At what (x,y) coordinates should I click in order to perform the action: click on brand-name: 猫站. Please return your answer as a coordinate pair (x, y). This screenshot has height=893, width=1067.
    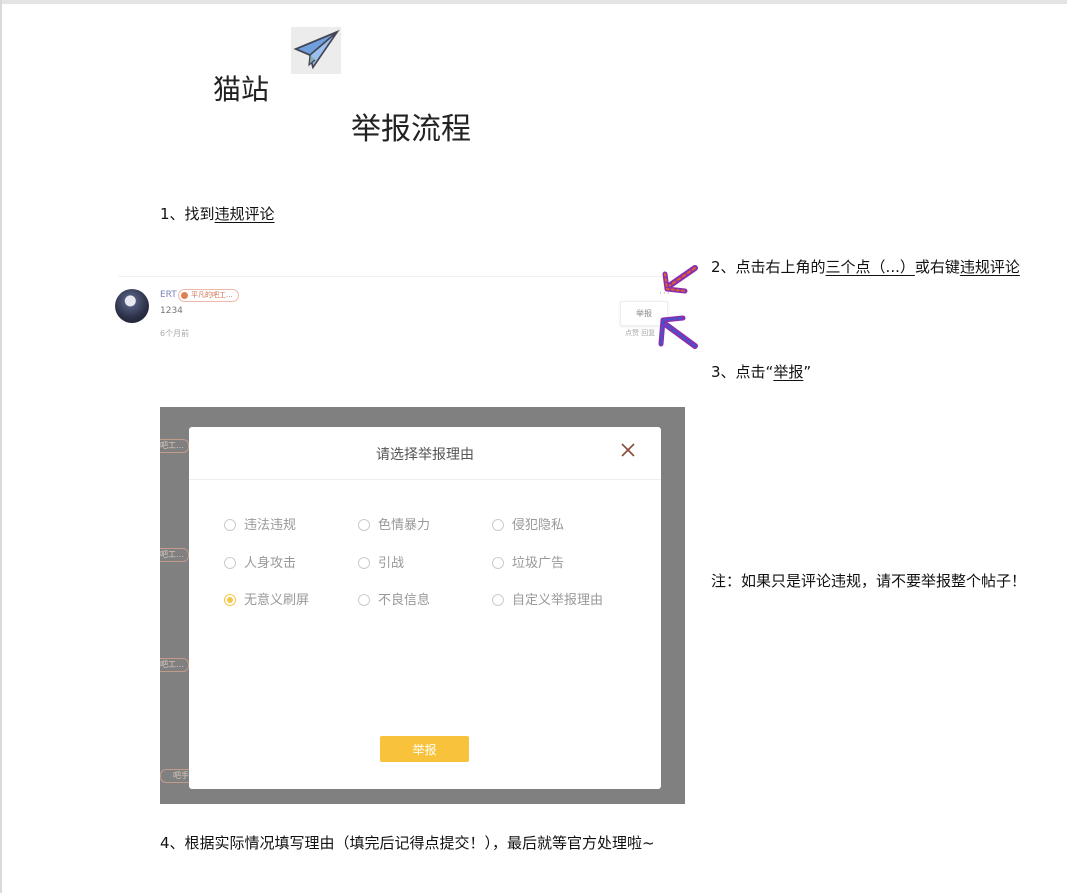
    Looking at the image, I should click on (241, 89).